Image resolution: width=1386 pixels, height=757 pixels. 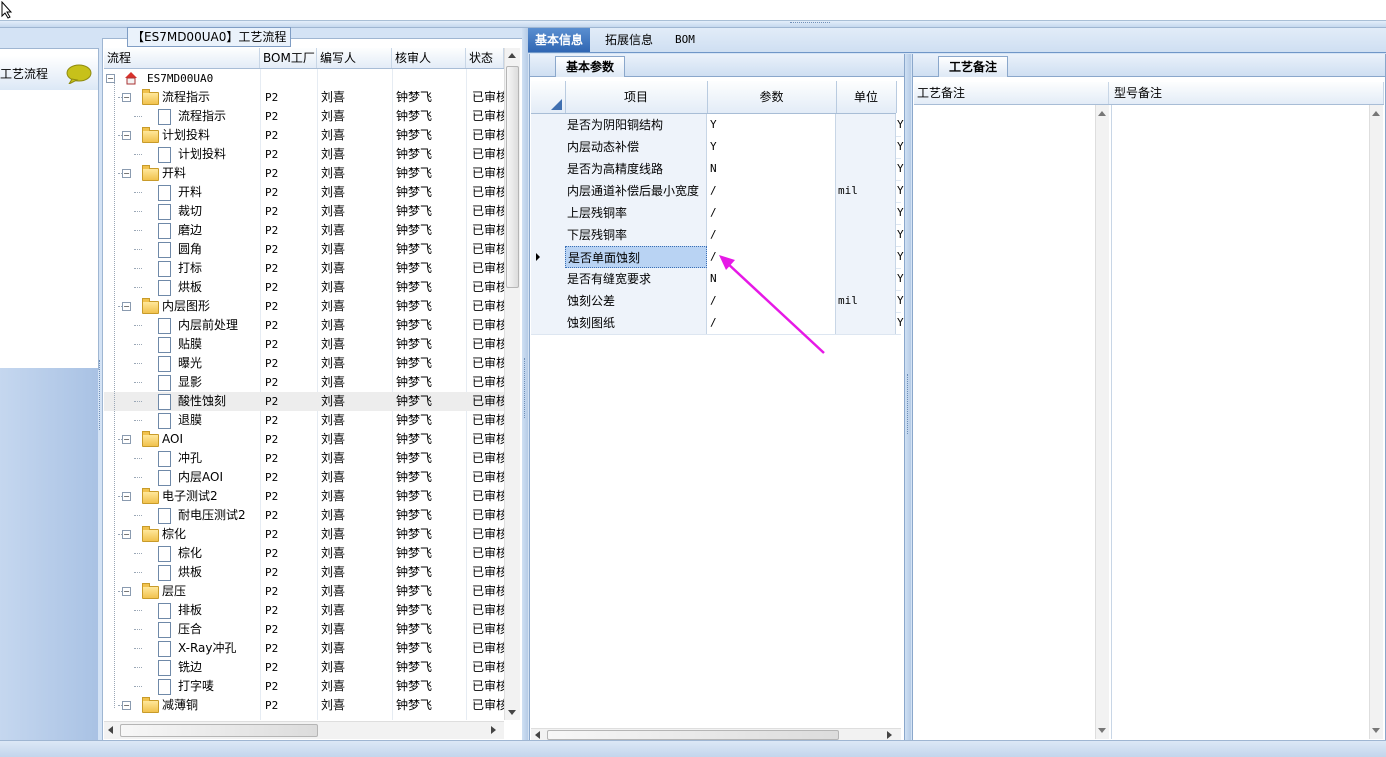 I want to click on model-notes-vertical-scrollbar, so click(x=1376, y=422).